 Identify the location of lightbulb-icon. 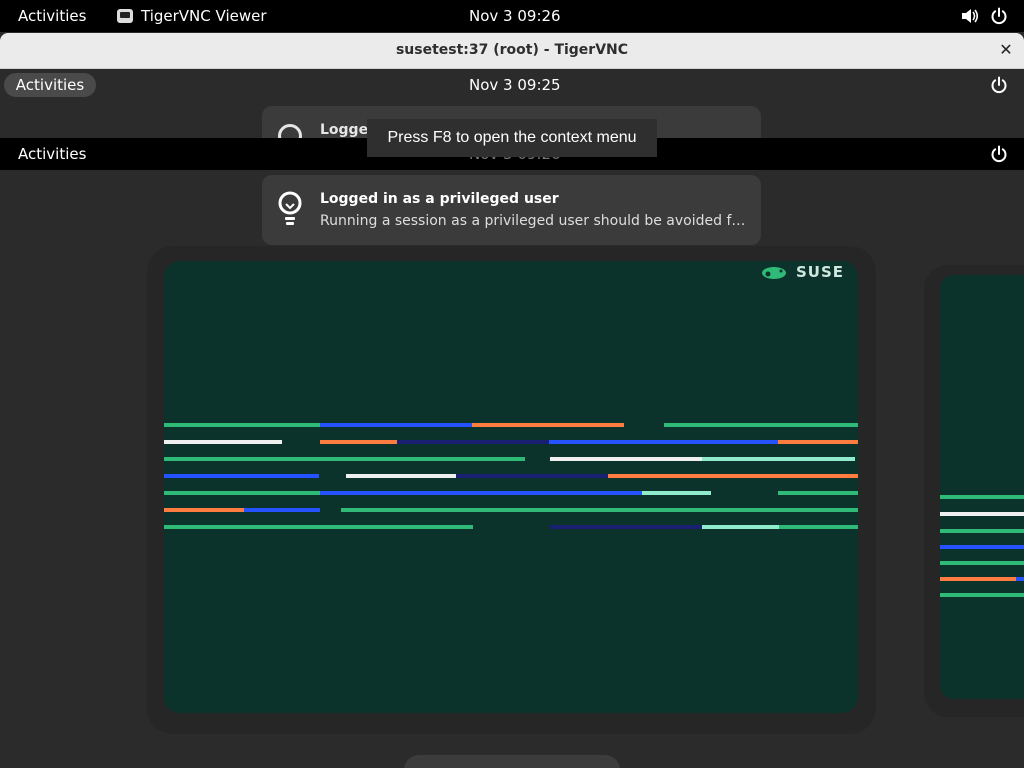
(290, 208).